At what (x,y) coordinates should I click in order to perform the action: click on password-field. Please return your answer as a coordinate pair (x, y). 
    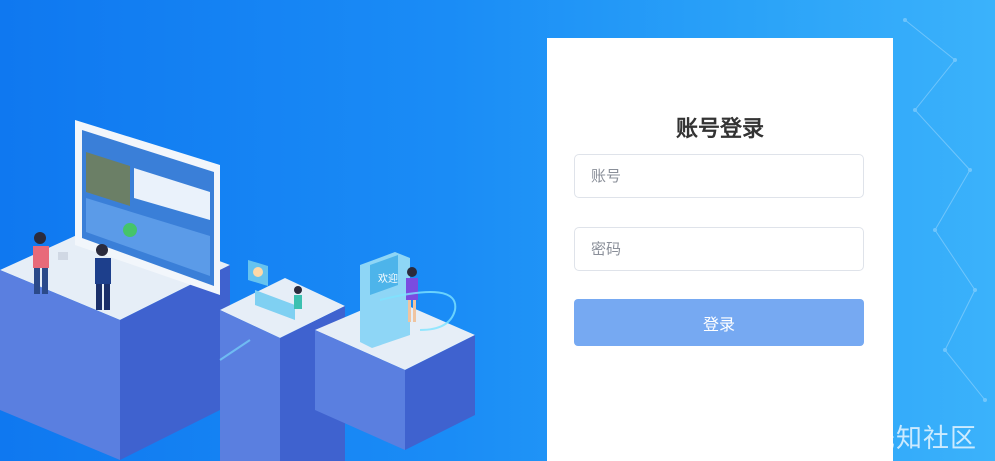
    Looking at the image, I should click on (719, 249).